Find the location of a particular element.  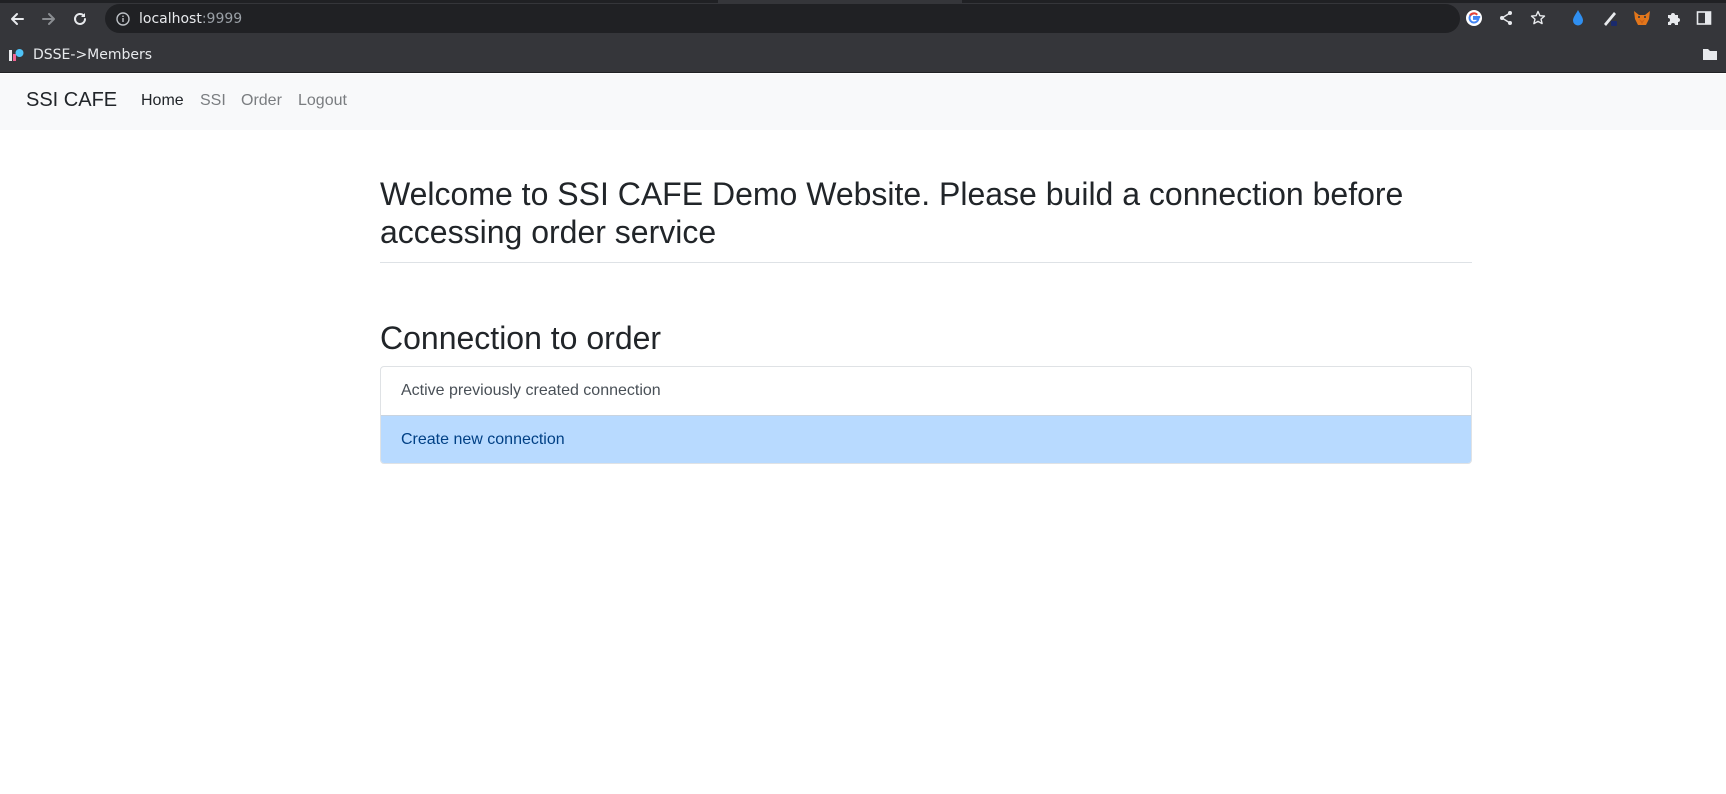

address-bar: localhost:9999 is located at coordinates (782, 18).